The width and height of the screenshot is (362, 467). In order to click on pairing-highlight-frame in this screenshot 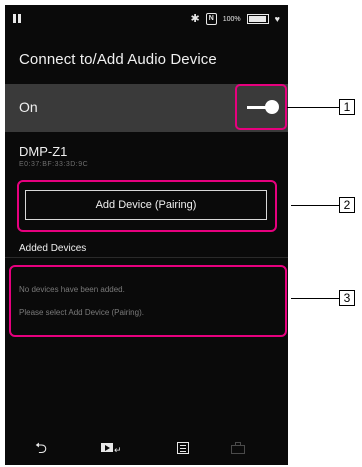, I will do `click(147, 206)`.